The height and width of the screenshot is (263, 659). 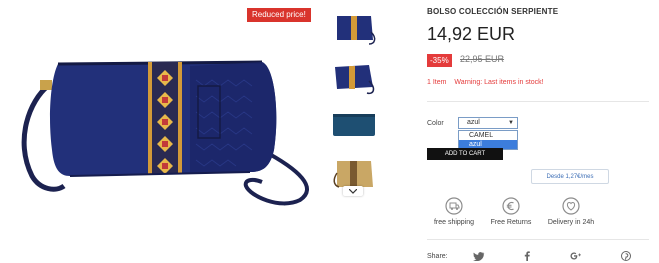 What do you see at coordinates (454, 222) in the screenshot?
I see `benefit-label: free shipping` at bounding box center [454, 222].